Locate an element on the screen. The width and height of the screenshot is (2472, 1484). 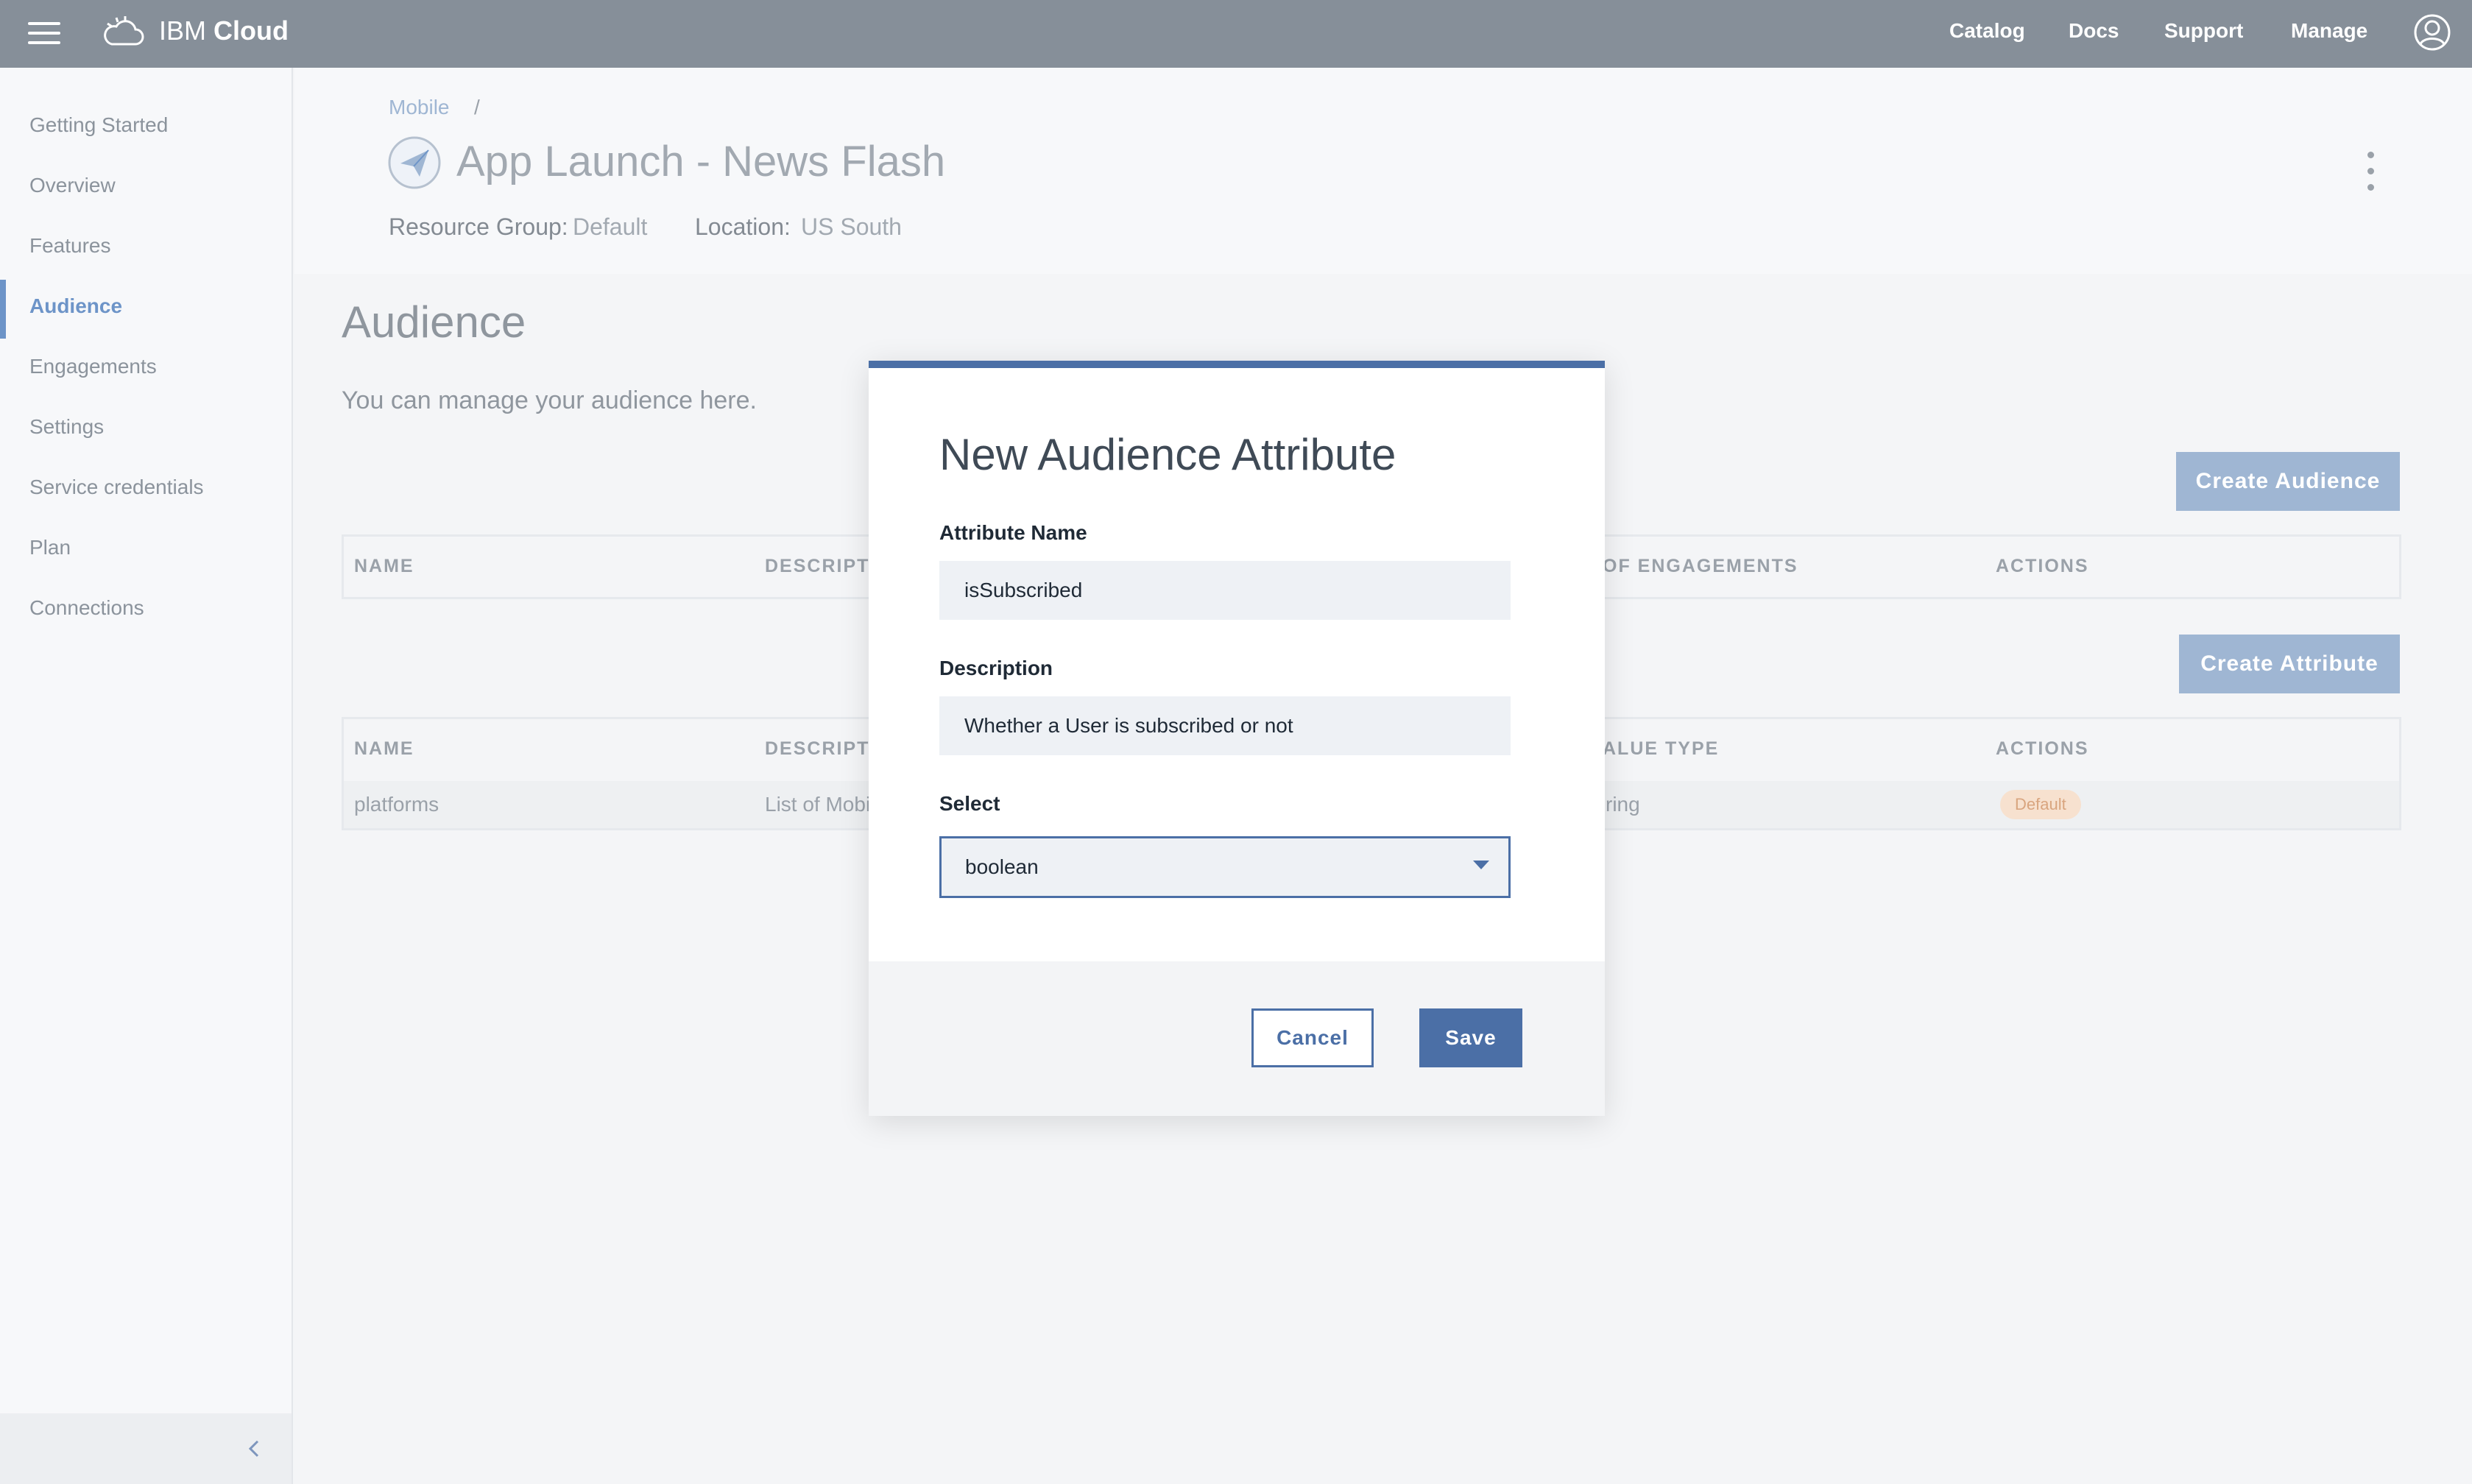
brand-prefix: IBM is located at coordinates (183, 30).